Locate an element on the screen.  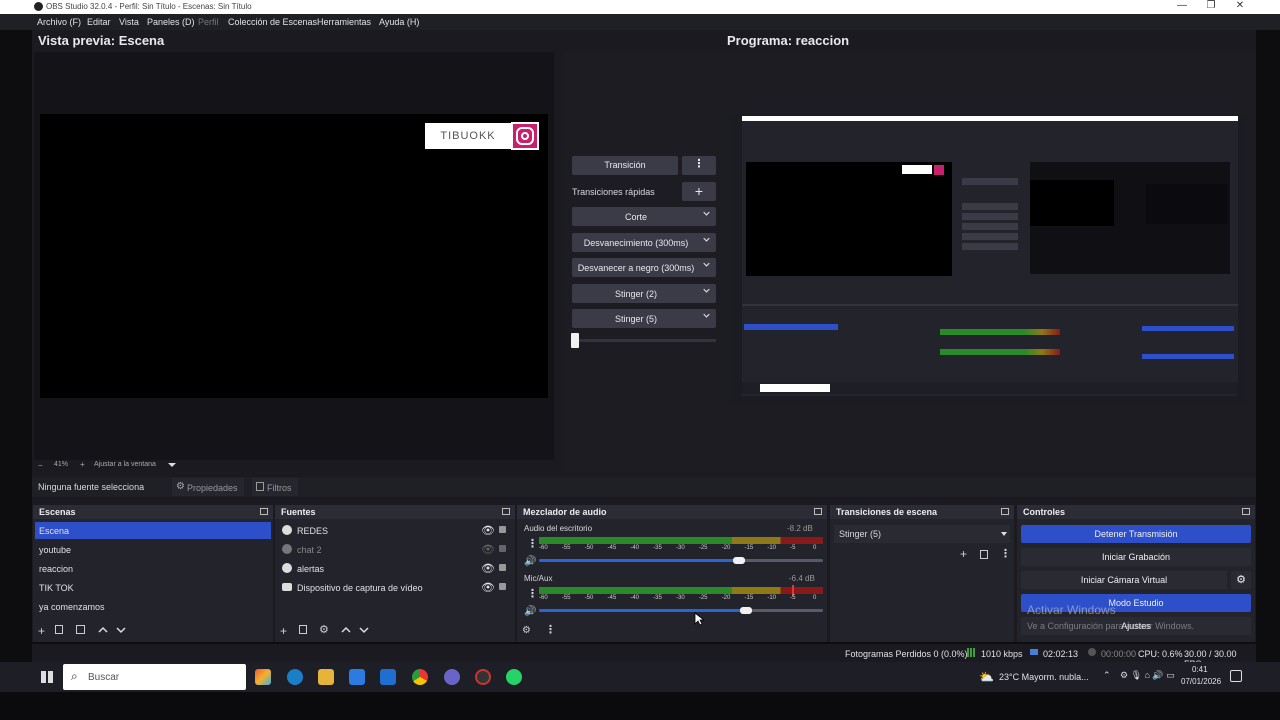
transition-more-button: ⋮ is located at coordinates (699, 165).